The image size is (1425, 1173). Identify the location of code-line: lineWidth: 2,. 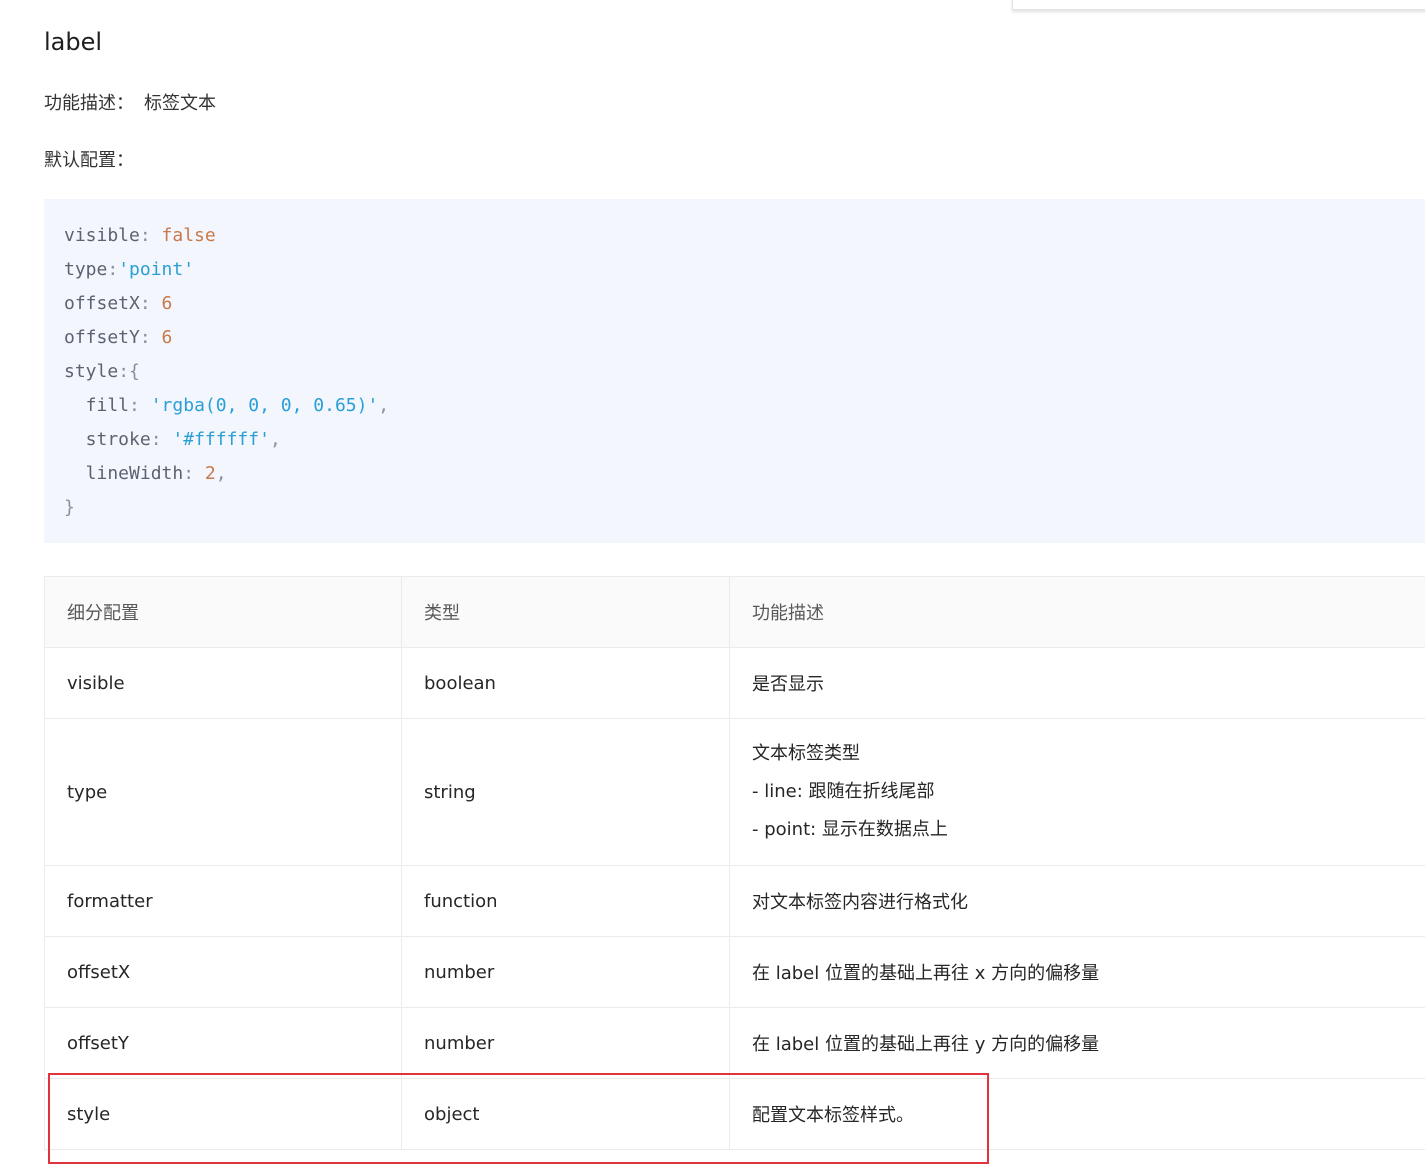
(744, 474).